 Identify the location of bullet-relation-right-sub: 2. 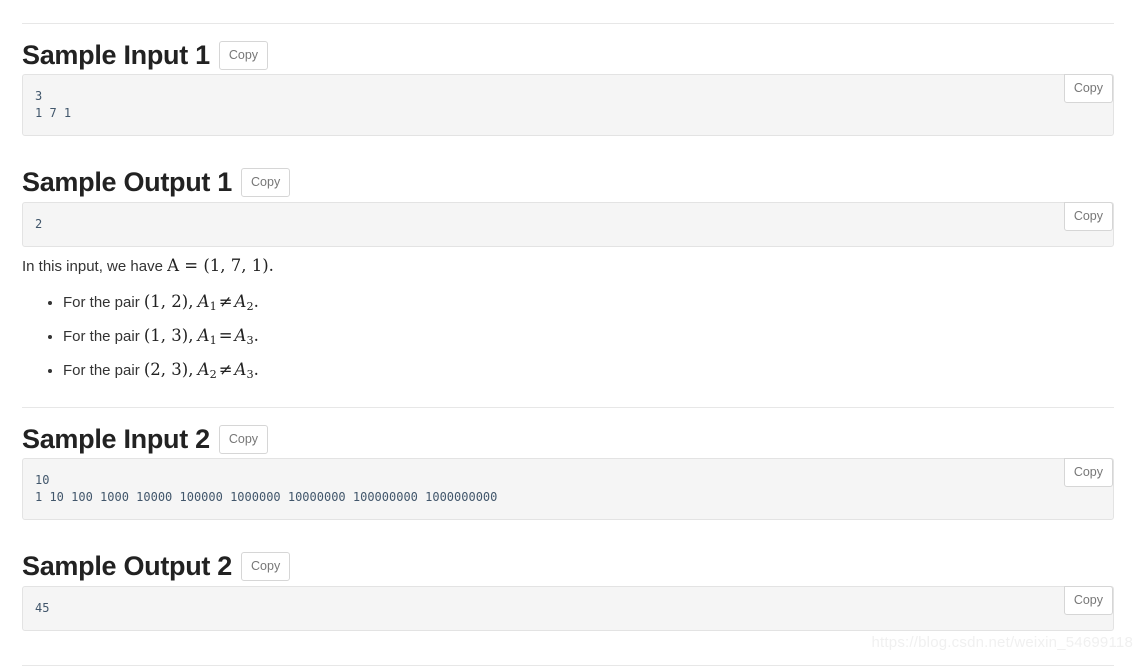
(250, 307).